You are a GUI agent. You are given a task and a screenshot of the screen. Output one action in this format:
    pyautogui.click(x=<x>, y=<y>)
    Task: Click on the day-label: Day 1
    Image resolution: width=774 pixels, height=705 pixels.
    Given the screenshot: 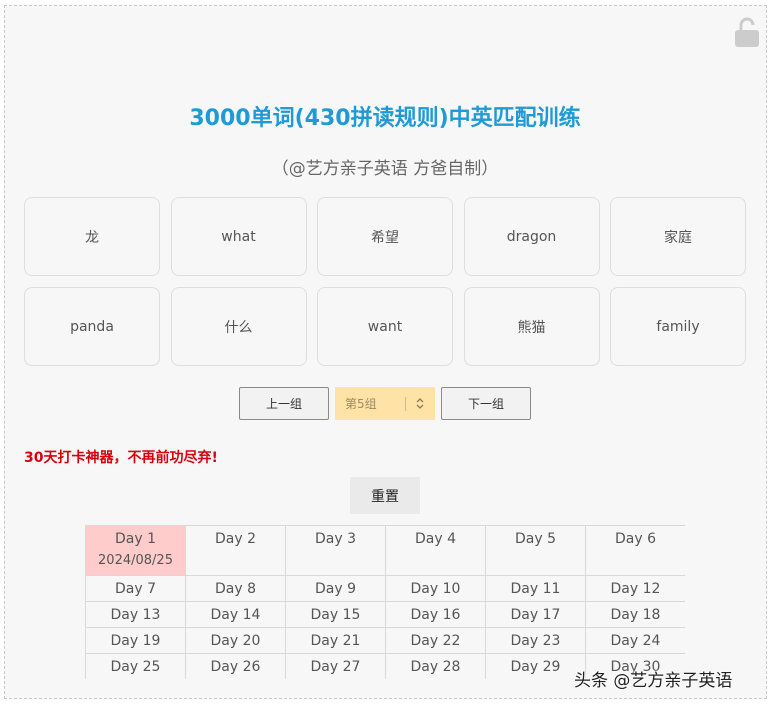 What is the action you would take?
    pyautogui.click(x=135, y=539)
    